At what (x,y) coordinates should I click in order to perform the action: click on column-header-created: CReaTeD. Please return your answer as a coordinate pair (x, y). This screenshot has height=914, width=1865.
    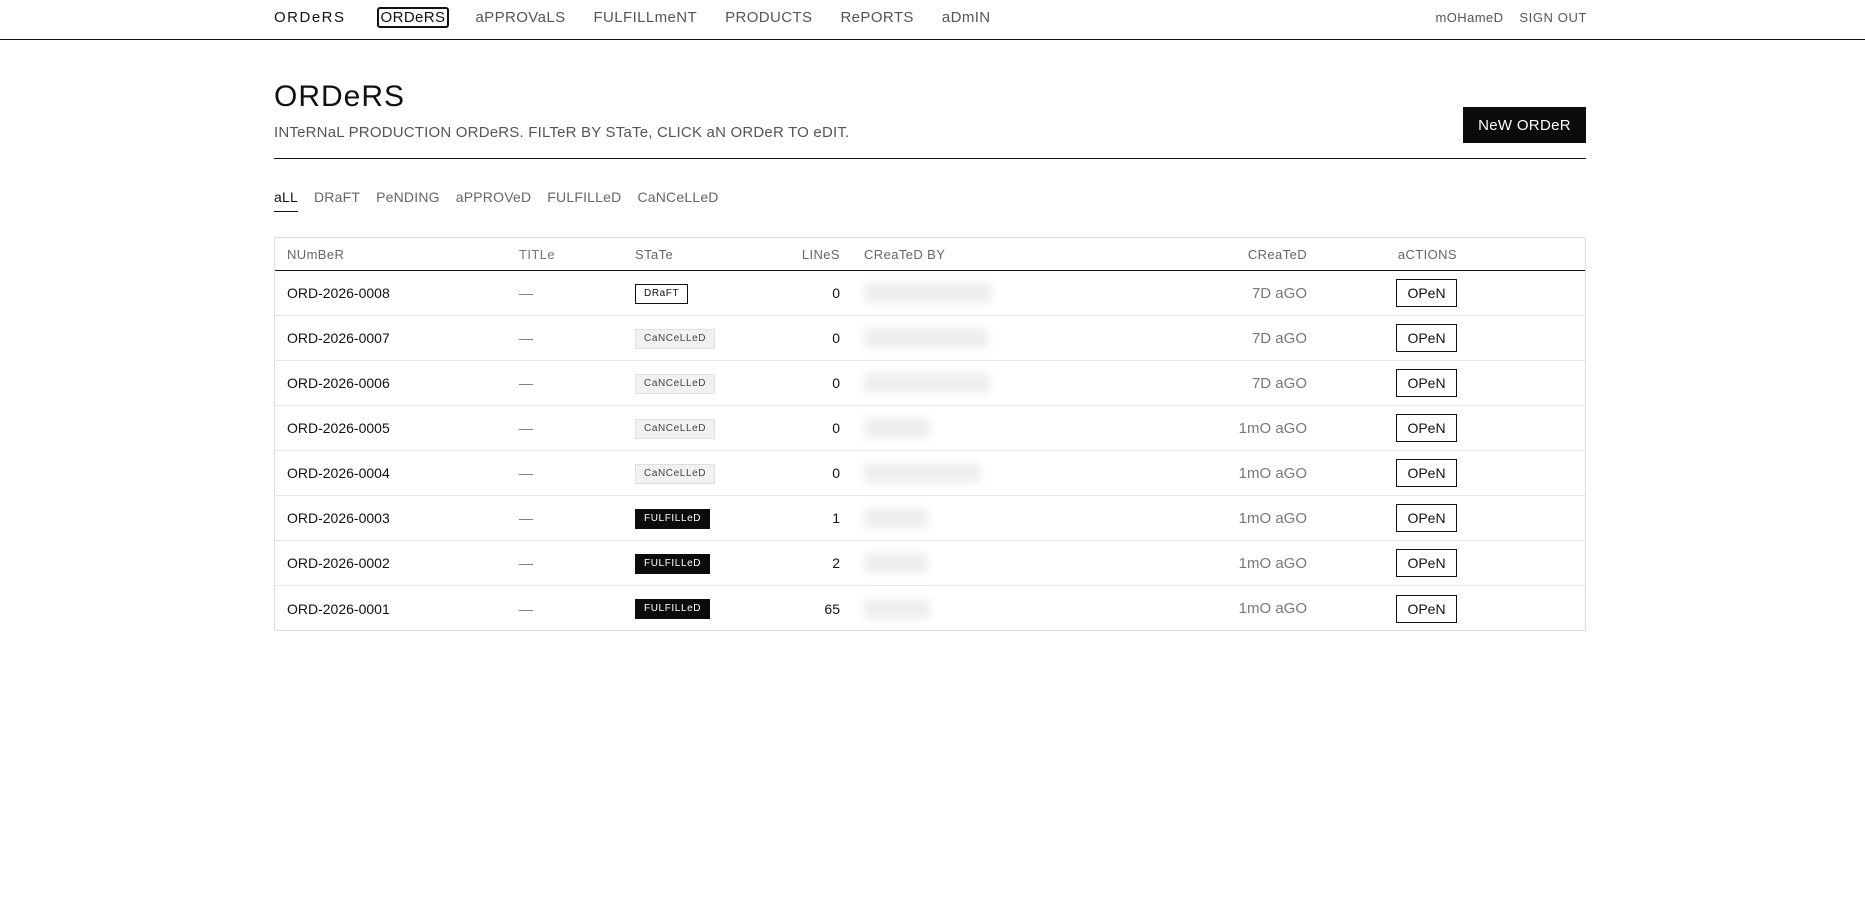
    Looking at the image, I should click on (1277, 254).